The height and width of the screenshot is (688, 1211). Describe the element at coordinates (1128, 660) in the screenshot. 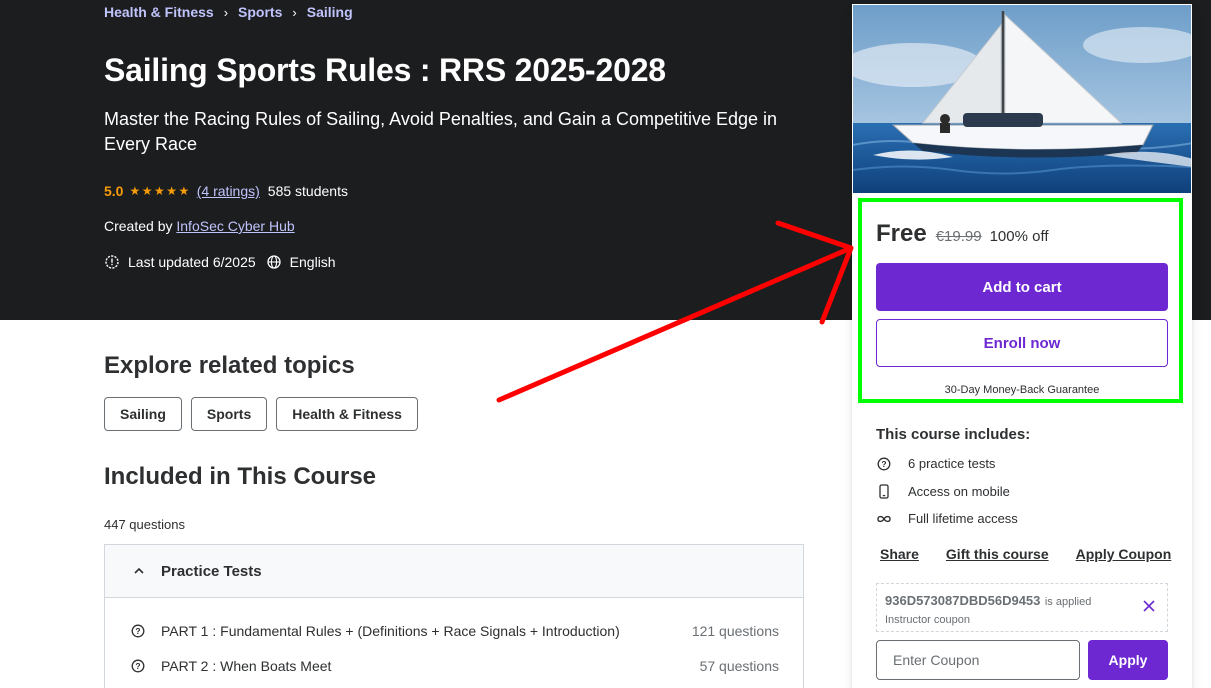

I see `apply-coupon-button: Apply` at that location.